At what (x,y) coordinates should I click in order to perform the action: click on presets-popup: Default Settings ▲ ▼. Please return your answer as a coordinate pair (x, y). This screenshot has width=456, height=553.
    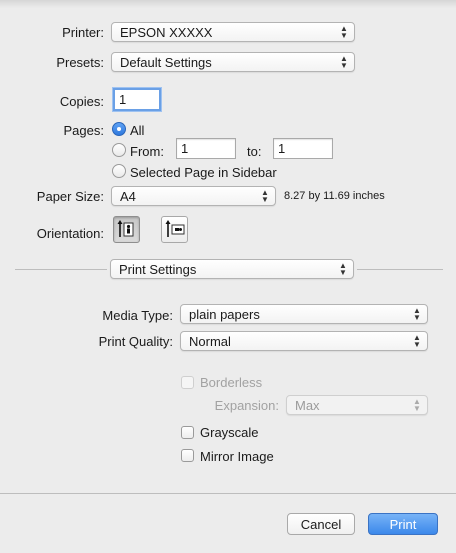
    Looking at the image, I should click on (233, 62).